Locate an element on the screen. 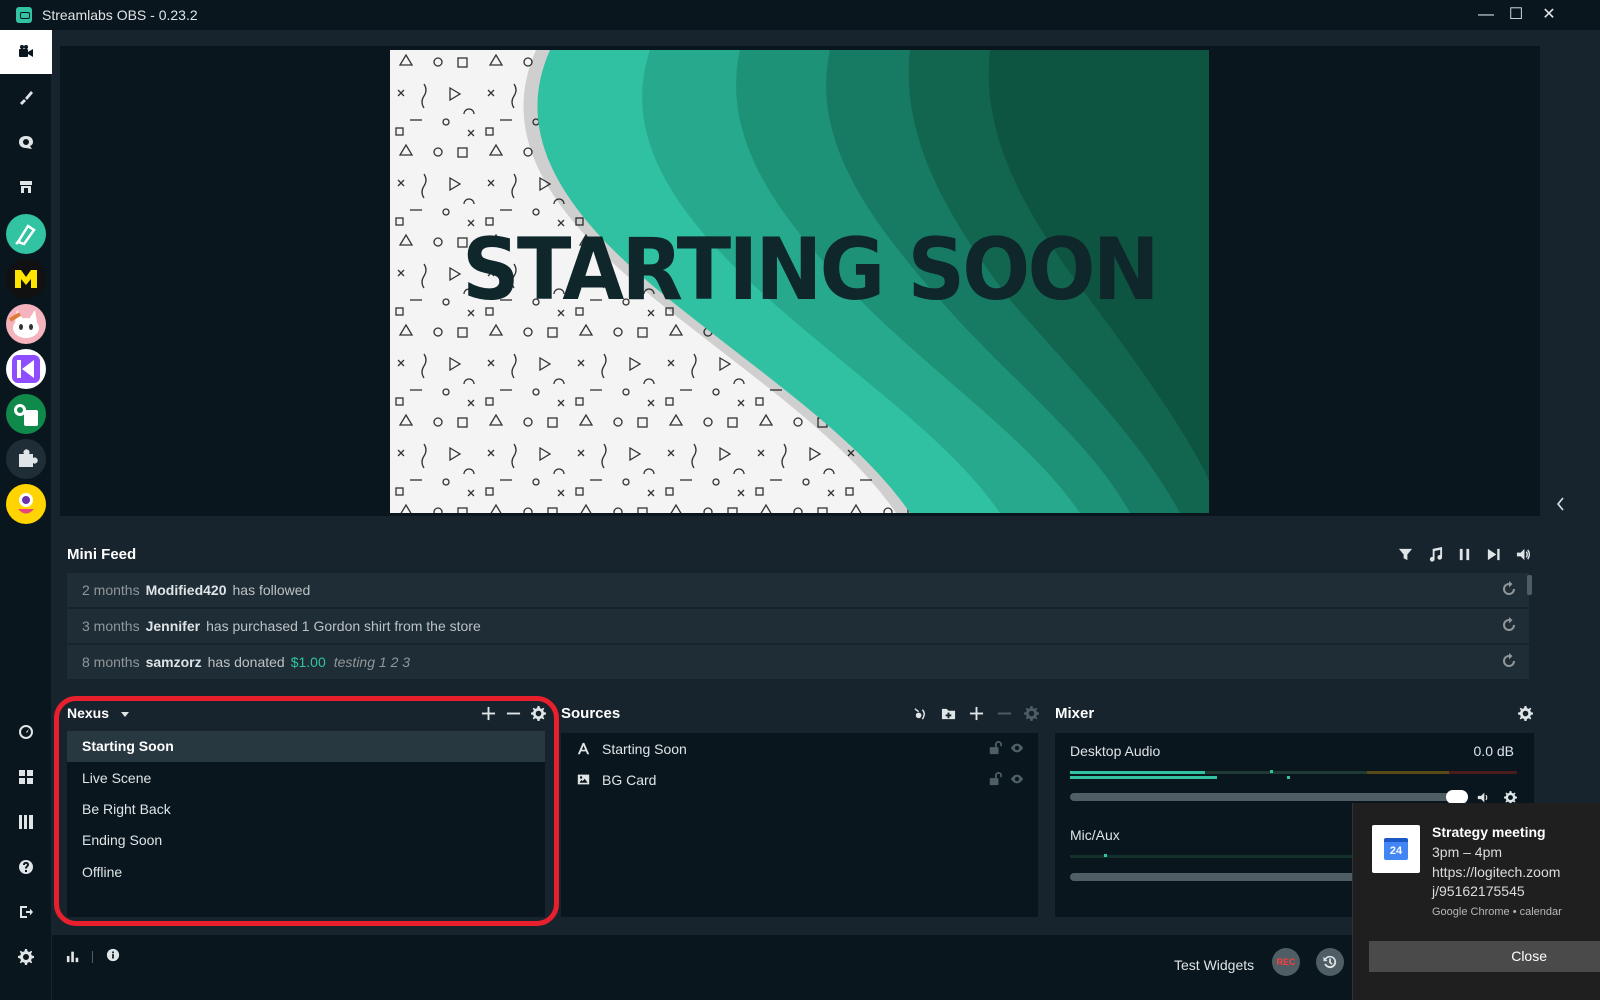  scenes-highlight-outline is located at coordinates (306, 811).